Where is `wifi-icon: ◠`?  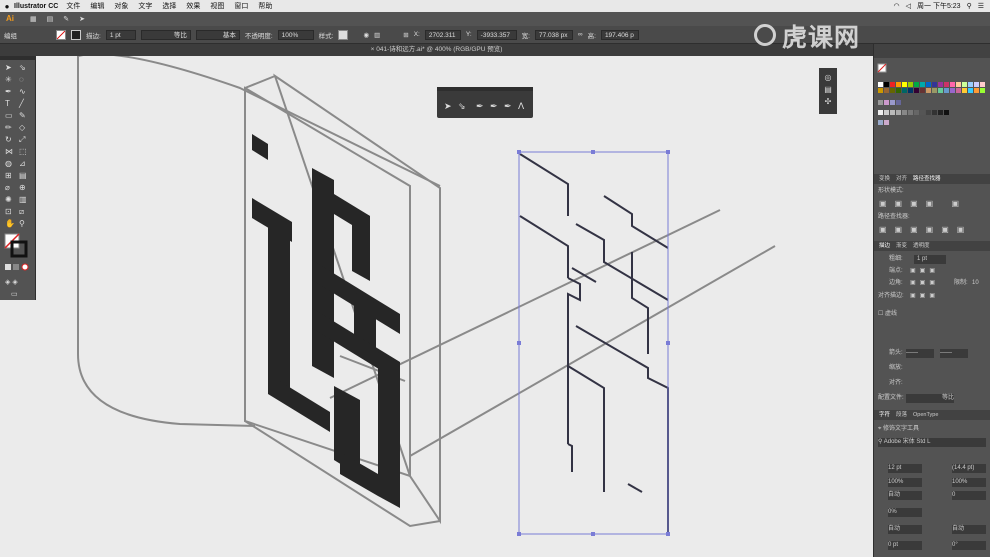 wifi-icon: ◠ is located at coordinates (897, 6).